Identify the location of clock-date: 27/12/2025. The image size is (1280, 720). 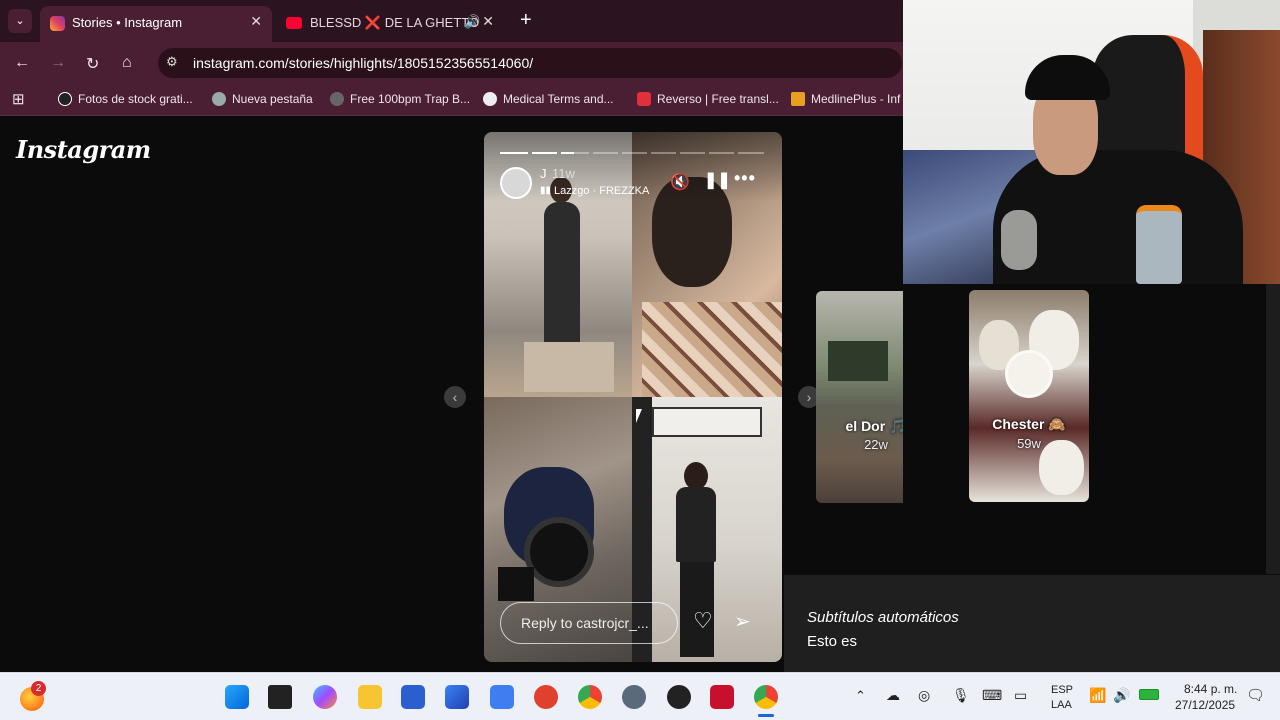
(1205, 705).